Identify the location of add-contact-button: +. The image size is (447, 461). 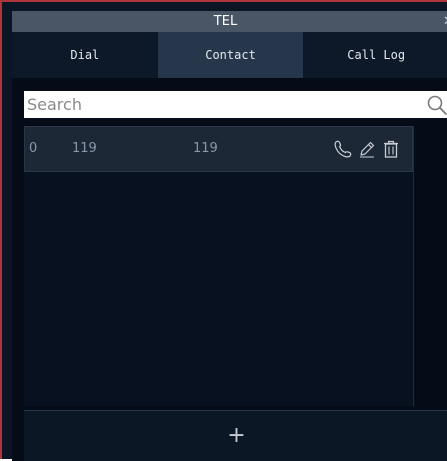
(235, 435).